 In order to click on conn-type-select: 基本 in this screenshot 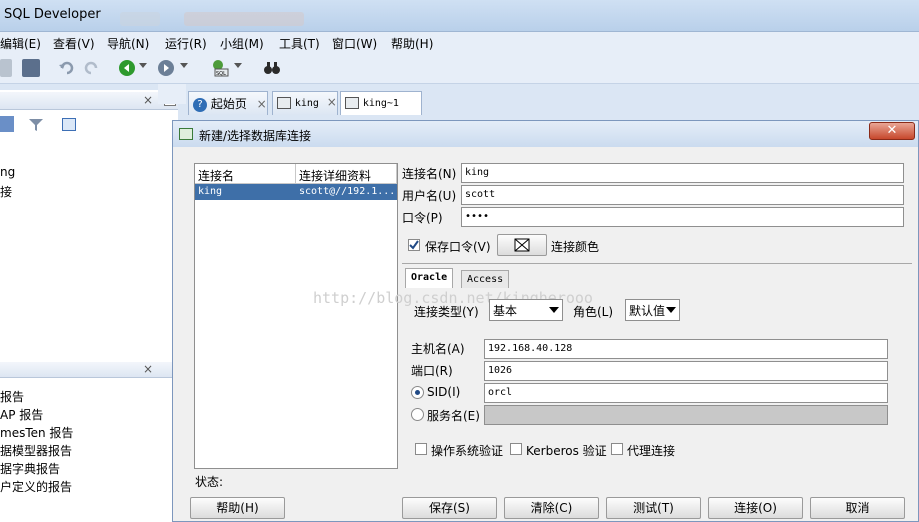, I will do `click(526, 310)`.